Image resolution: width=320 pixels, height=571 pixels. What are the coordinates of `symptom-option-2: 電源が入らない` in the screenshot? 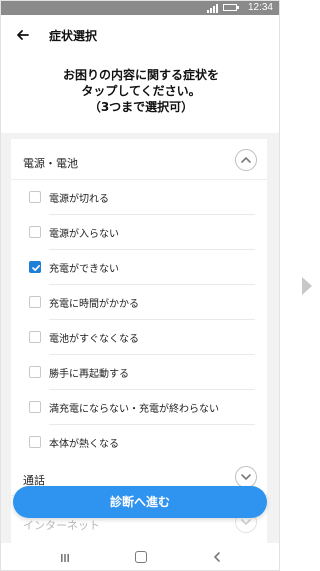 It's located at (139, 232).